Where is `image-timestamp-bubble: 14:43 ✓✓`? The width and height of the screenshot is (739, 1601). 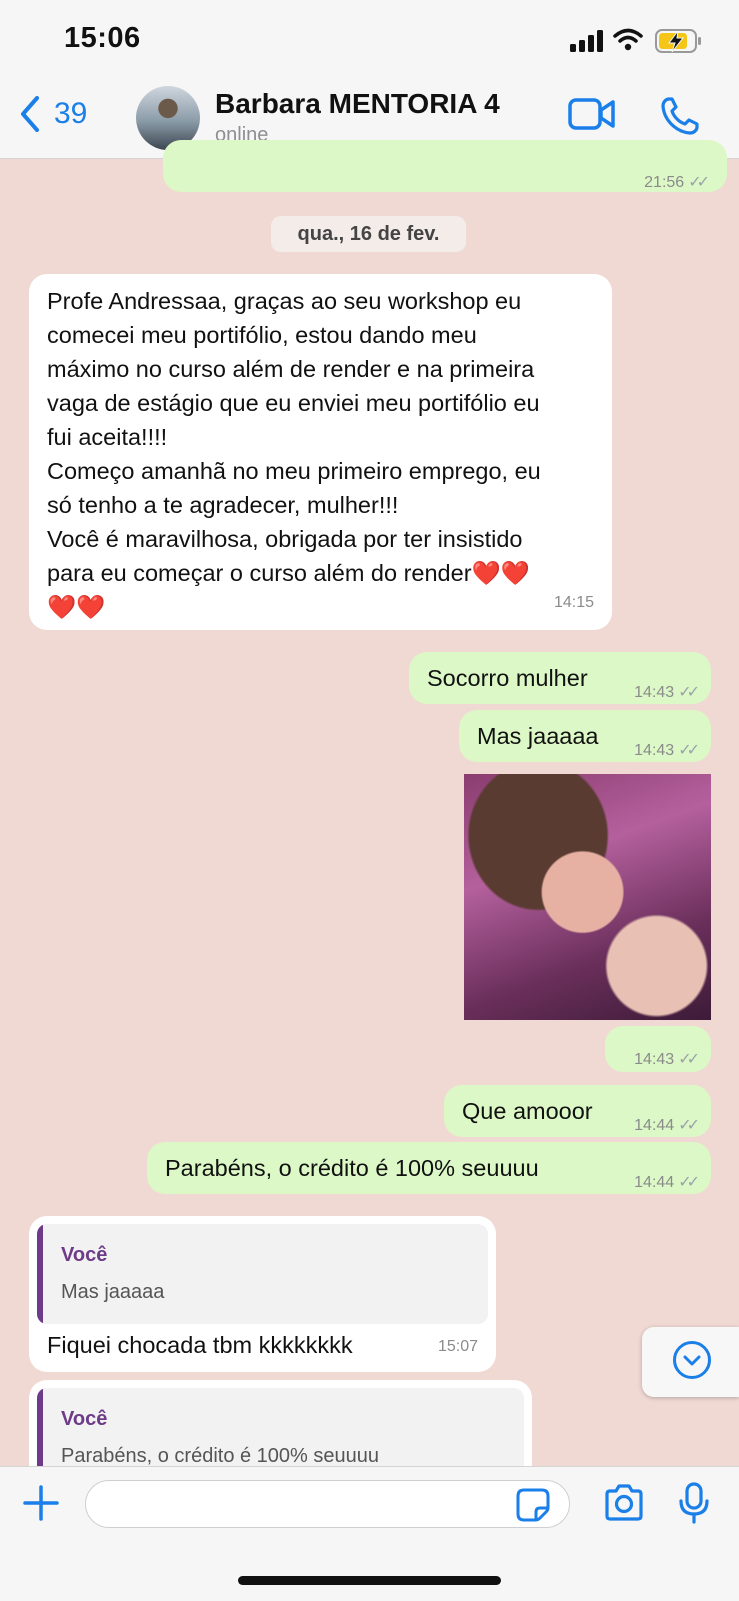 image-timestamp-bubble: 14:43 ✓✓ is located at coordinates (658, 1049).